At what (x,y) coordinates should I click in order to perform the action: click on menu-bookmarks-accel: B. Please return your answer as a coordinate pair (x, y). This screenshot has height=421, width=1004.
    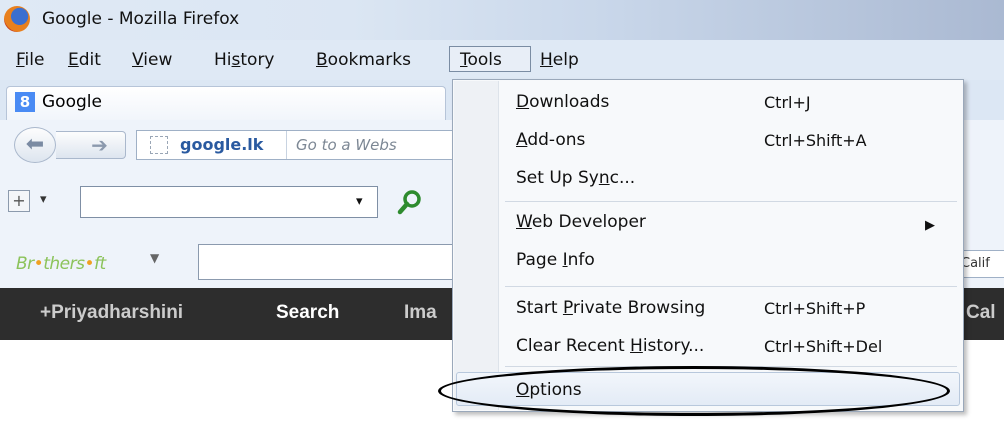
    Looking at the image, I should click on (322, 60).